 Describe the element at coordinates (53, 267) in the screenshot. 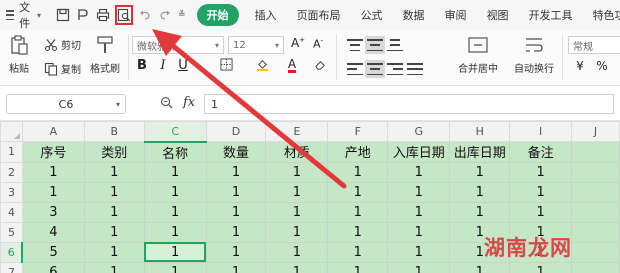

I see `cell: 6` at that location.